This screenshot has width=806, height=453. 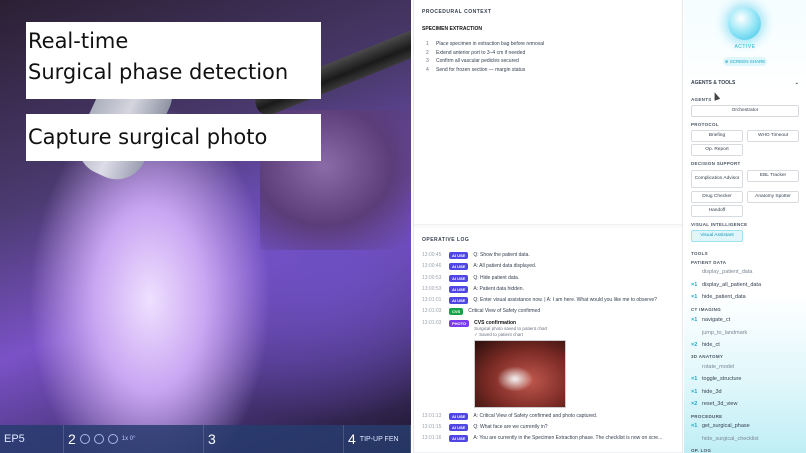 What do you see at coordinates (476, 69) in the screenshot?
I see `checklist-item: 4 Send for frozen section — margin status` at bounding box center [476, 69].